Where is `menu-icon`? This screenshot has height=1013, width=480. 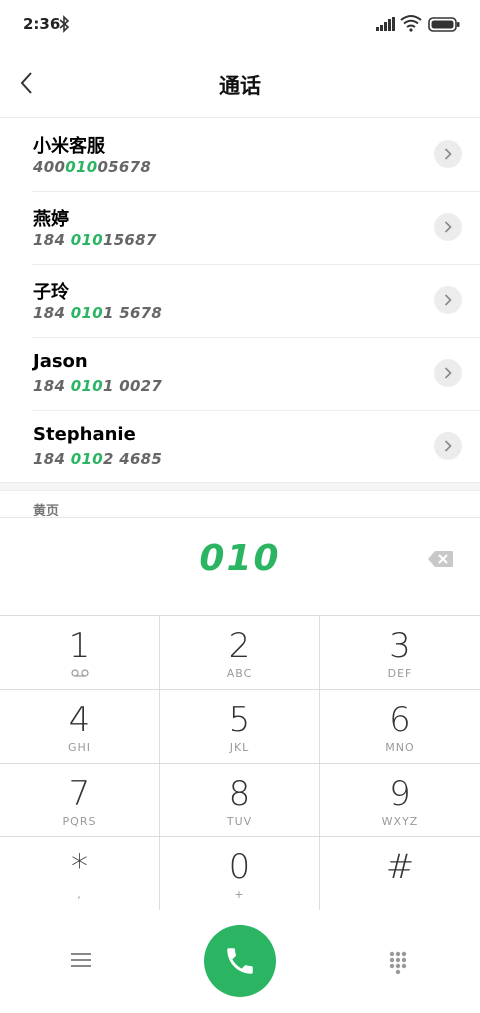
menu-icon is located at coordinates (81, 960).